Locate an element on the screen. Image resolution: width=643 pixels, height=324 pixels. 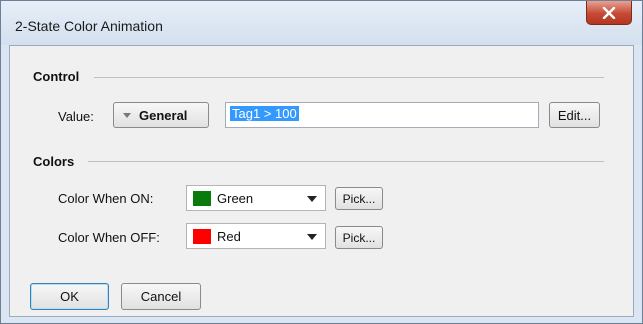
ok-button-label: OK is located at coordinates (69, 296).